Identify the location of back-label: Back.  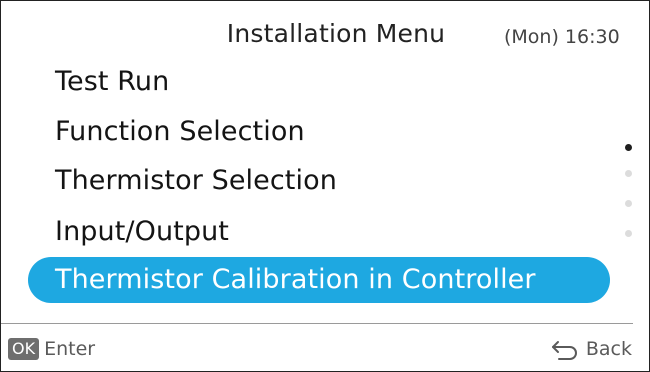
(608, 349).